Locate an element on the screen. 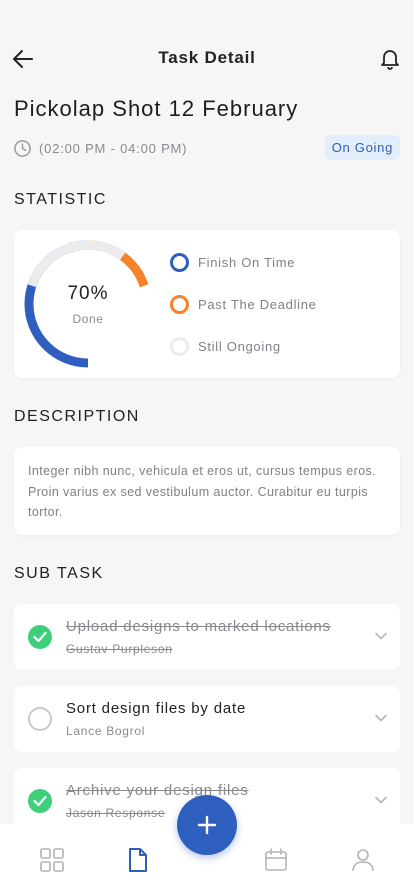 This screenshot has height=896, width=414. subtask-assignee: Jason Response is located at coordinates (116, 813).